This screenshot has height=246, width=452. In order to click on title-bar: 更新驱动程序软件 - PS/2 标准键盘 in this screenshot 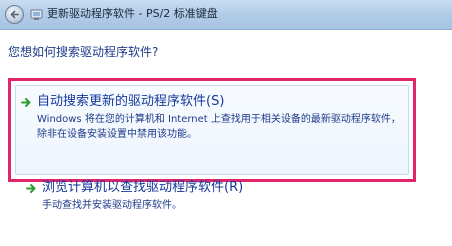, I will do `click(226, 15)`.